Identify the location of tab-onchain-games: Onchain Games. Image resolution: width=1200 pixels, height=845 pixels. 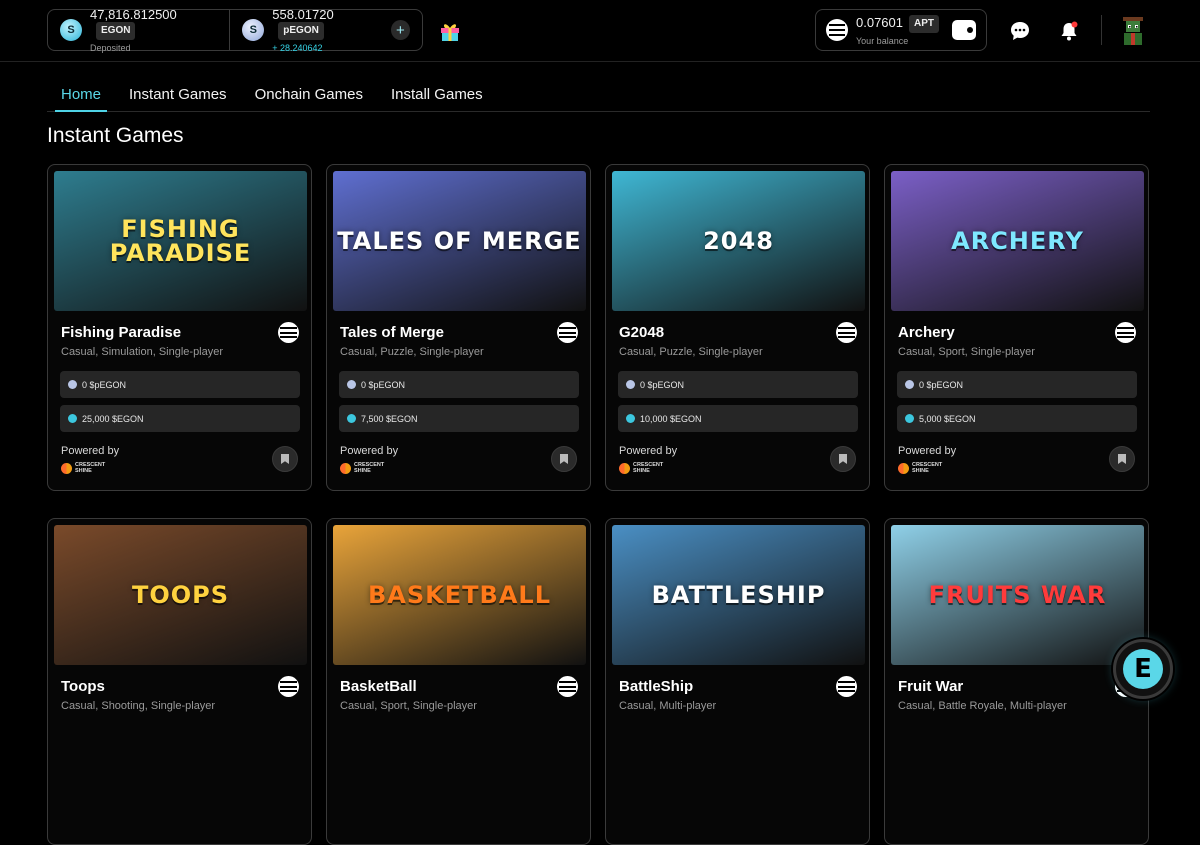
(309, 92).